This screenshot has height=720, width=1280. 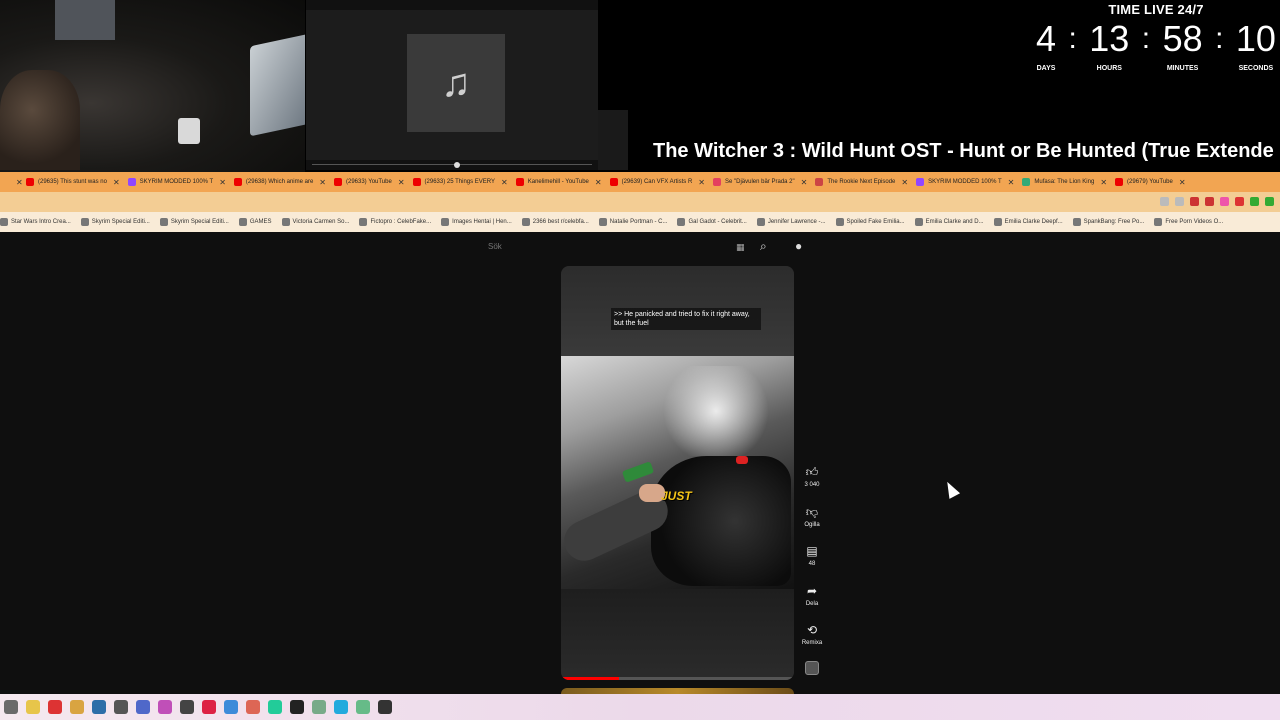 What do you see at coordinates (189, 131) in the screenshot?
I see `webcam-cup` at bounding box center [189, 131].